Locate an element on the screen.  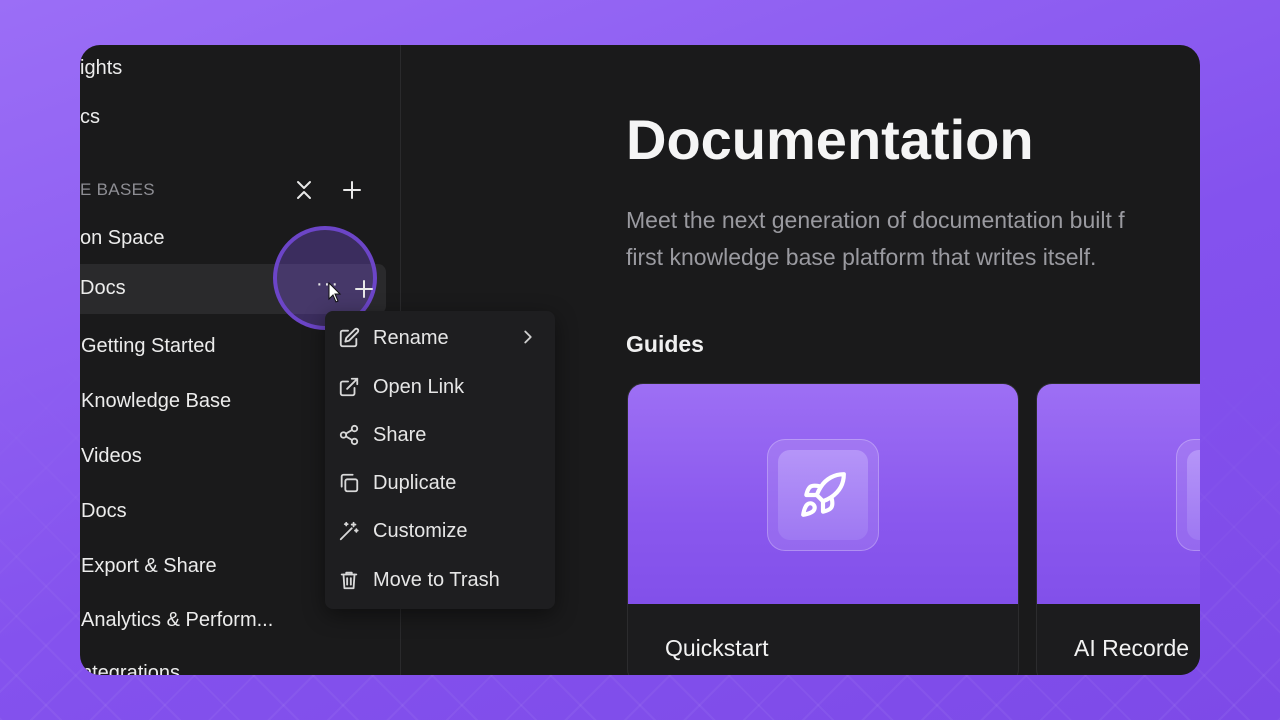
menu-item-duplicate: Duplicate is located at coordinates (440, 483).